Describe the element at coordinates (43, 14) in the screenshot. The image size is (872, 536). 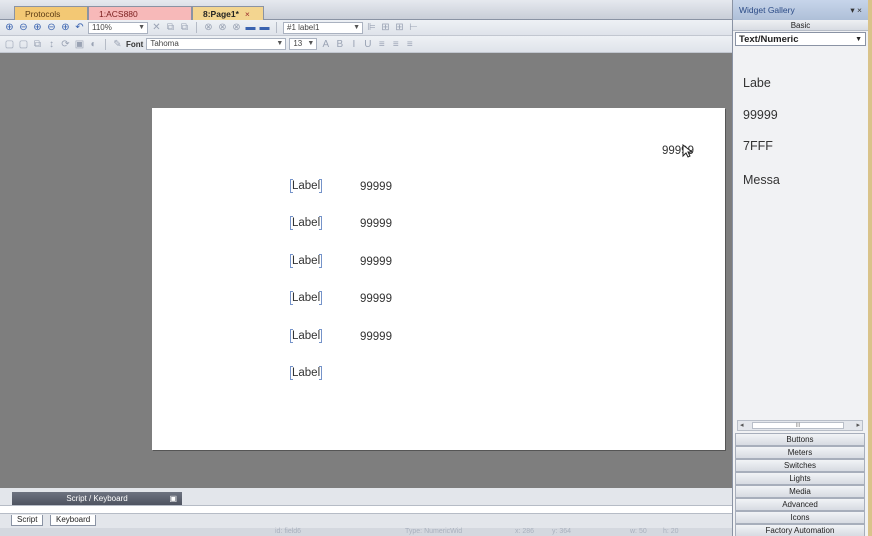
I see `tab-label: Protocols` at that location.